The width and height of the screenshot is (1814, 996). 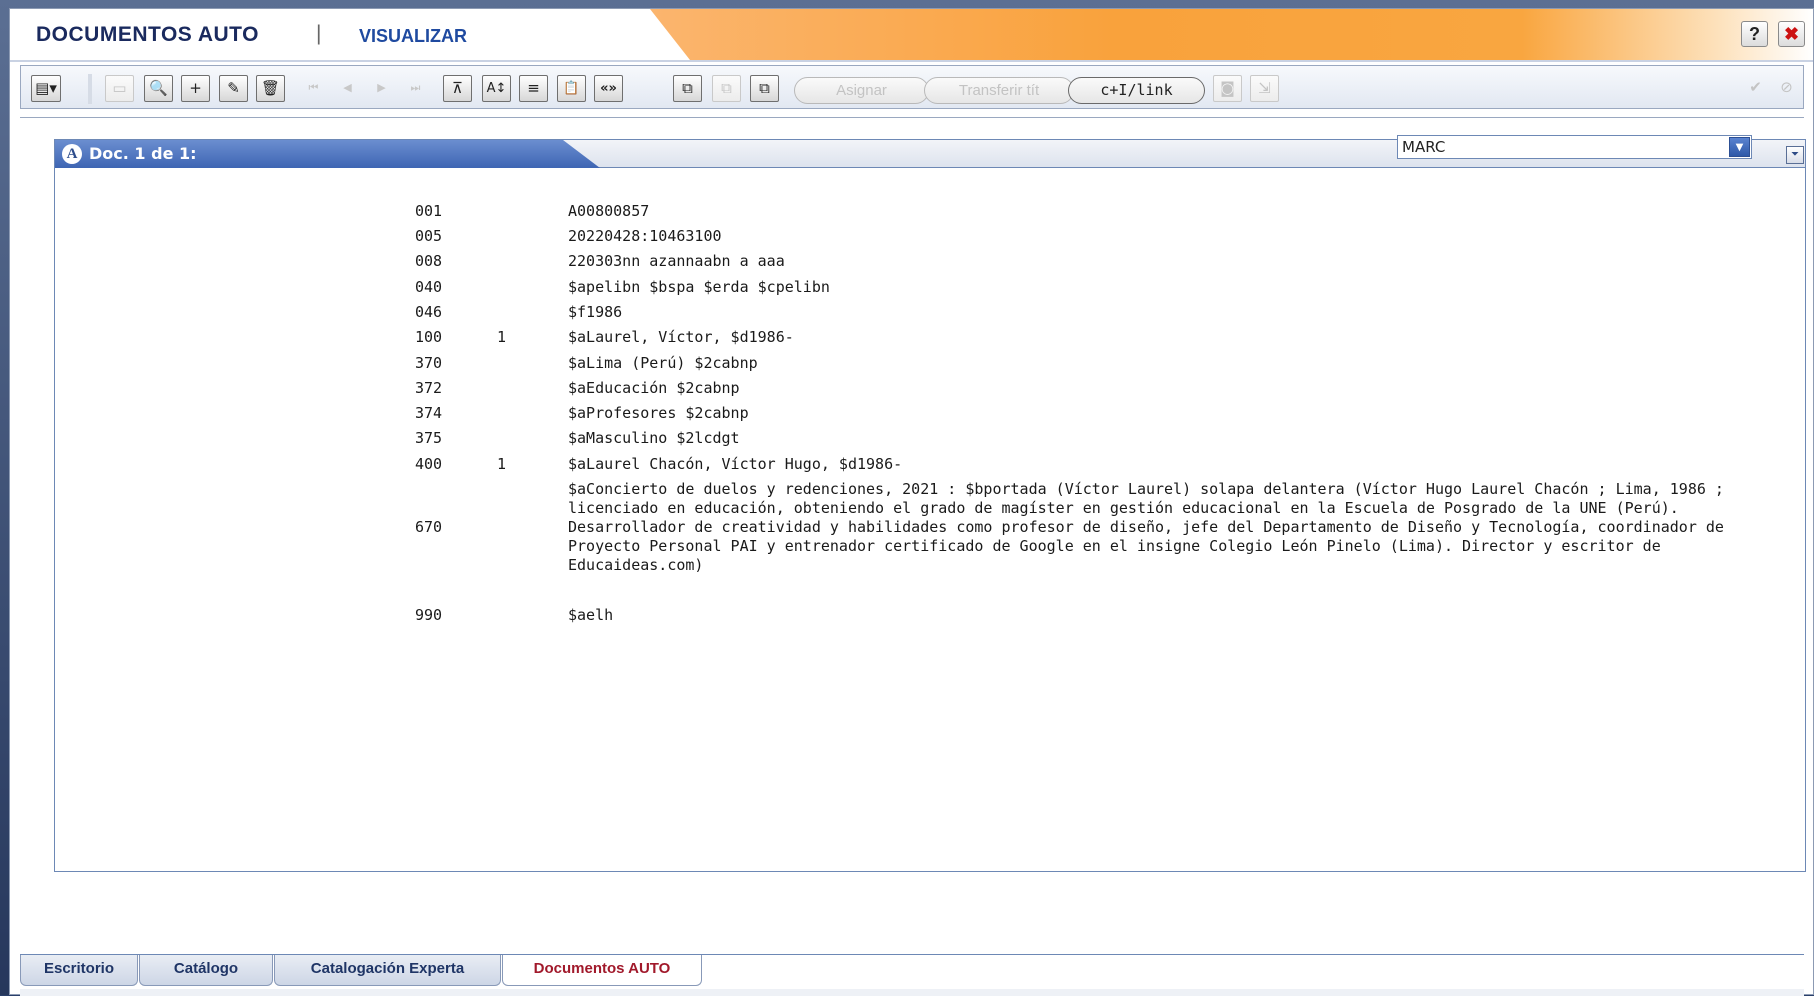 I want to click on tab-catalogo: Catálogo, so click(x=206, y=970).